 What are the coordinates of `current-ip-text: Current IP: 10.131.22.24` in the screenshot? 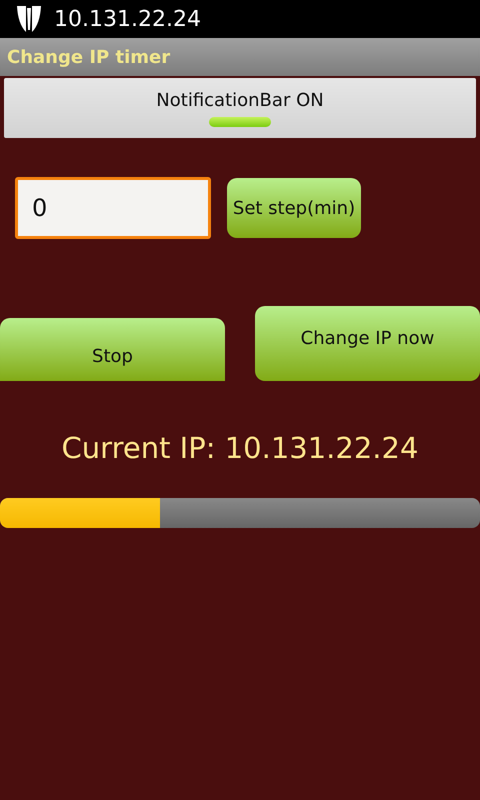 It's located at (240, 448).